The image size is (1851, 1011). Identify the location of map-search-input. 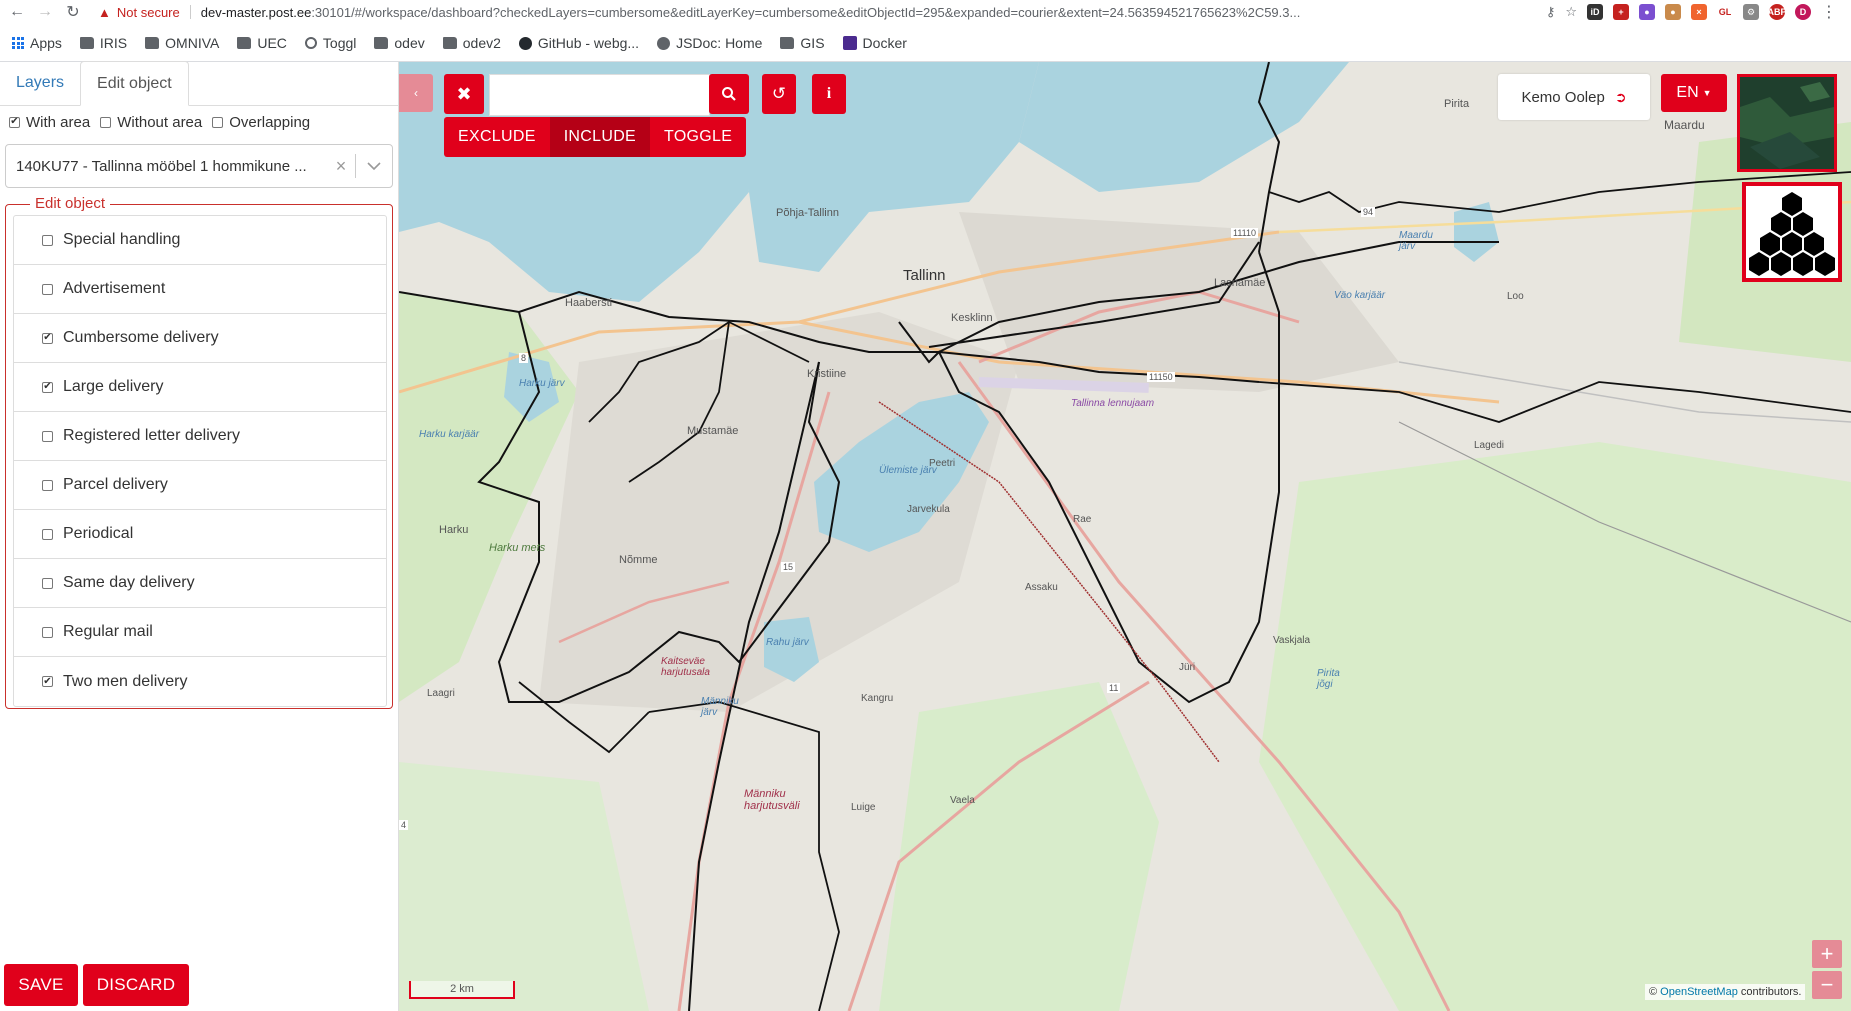
(599, 95).